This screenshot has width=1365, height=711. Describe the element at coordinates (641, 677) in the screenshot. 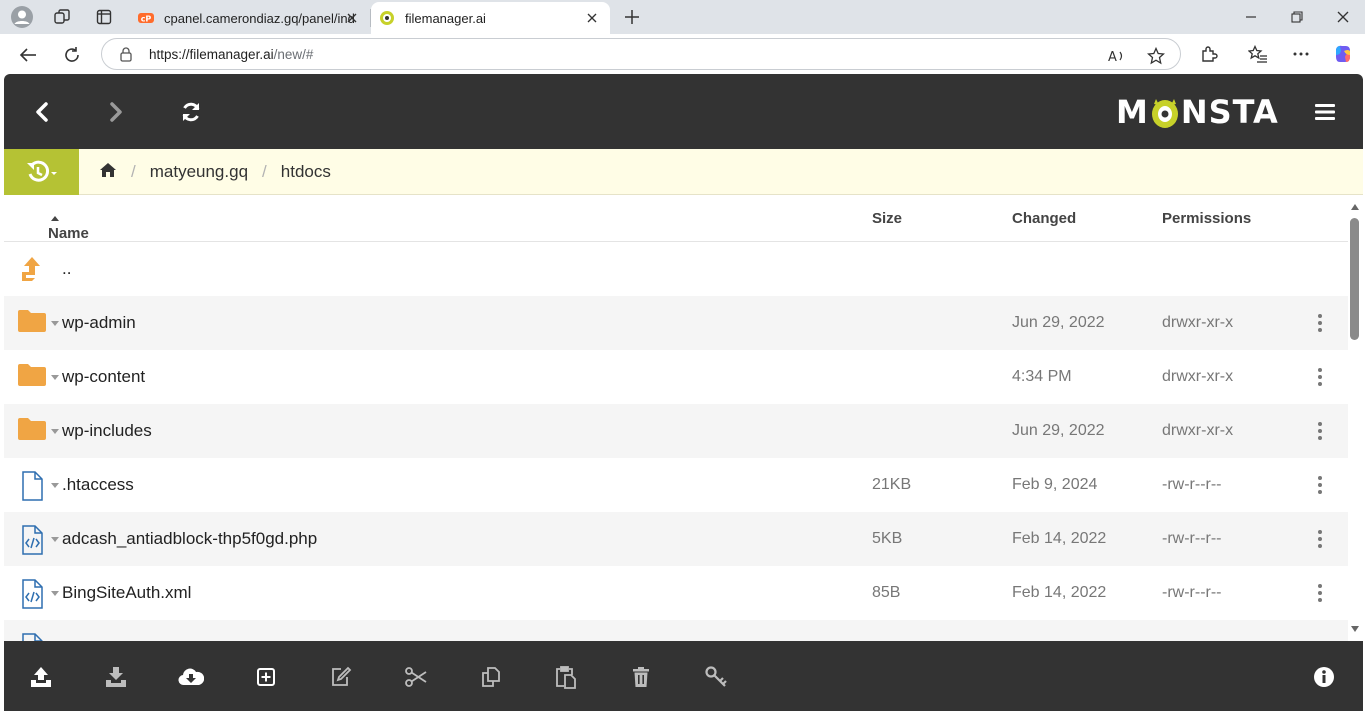

I see `delete-trash-icon` at that location.